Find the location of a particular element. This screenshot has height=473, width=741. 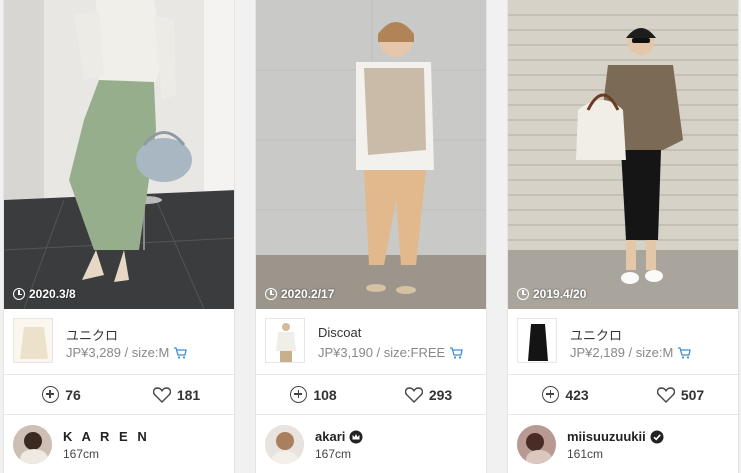

item-row: Discoat JP¥3,190 / size:FREE is located at coordinates (371, 342).